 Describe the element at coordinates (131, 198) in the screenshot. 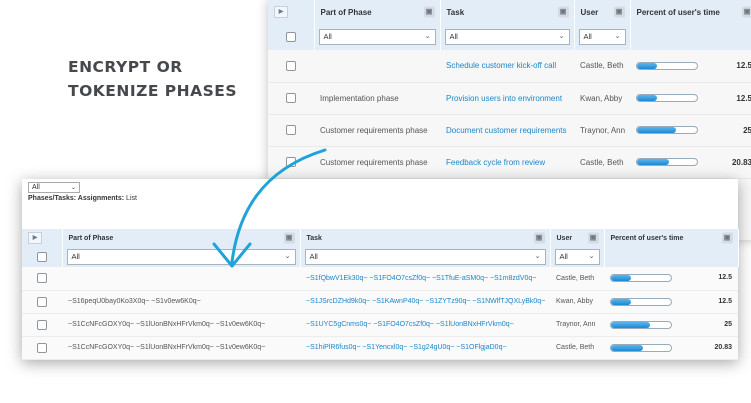

I see `breadcrumb-current: List` at that location.